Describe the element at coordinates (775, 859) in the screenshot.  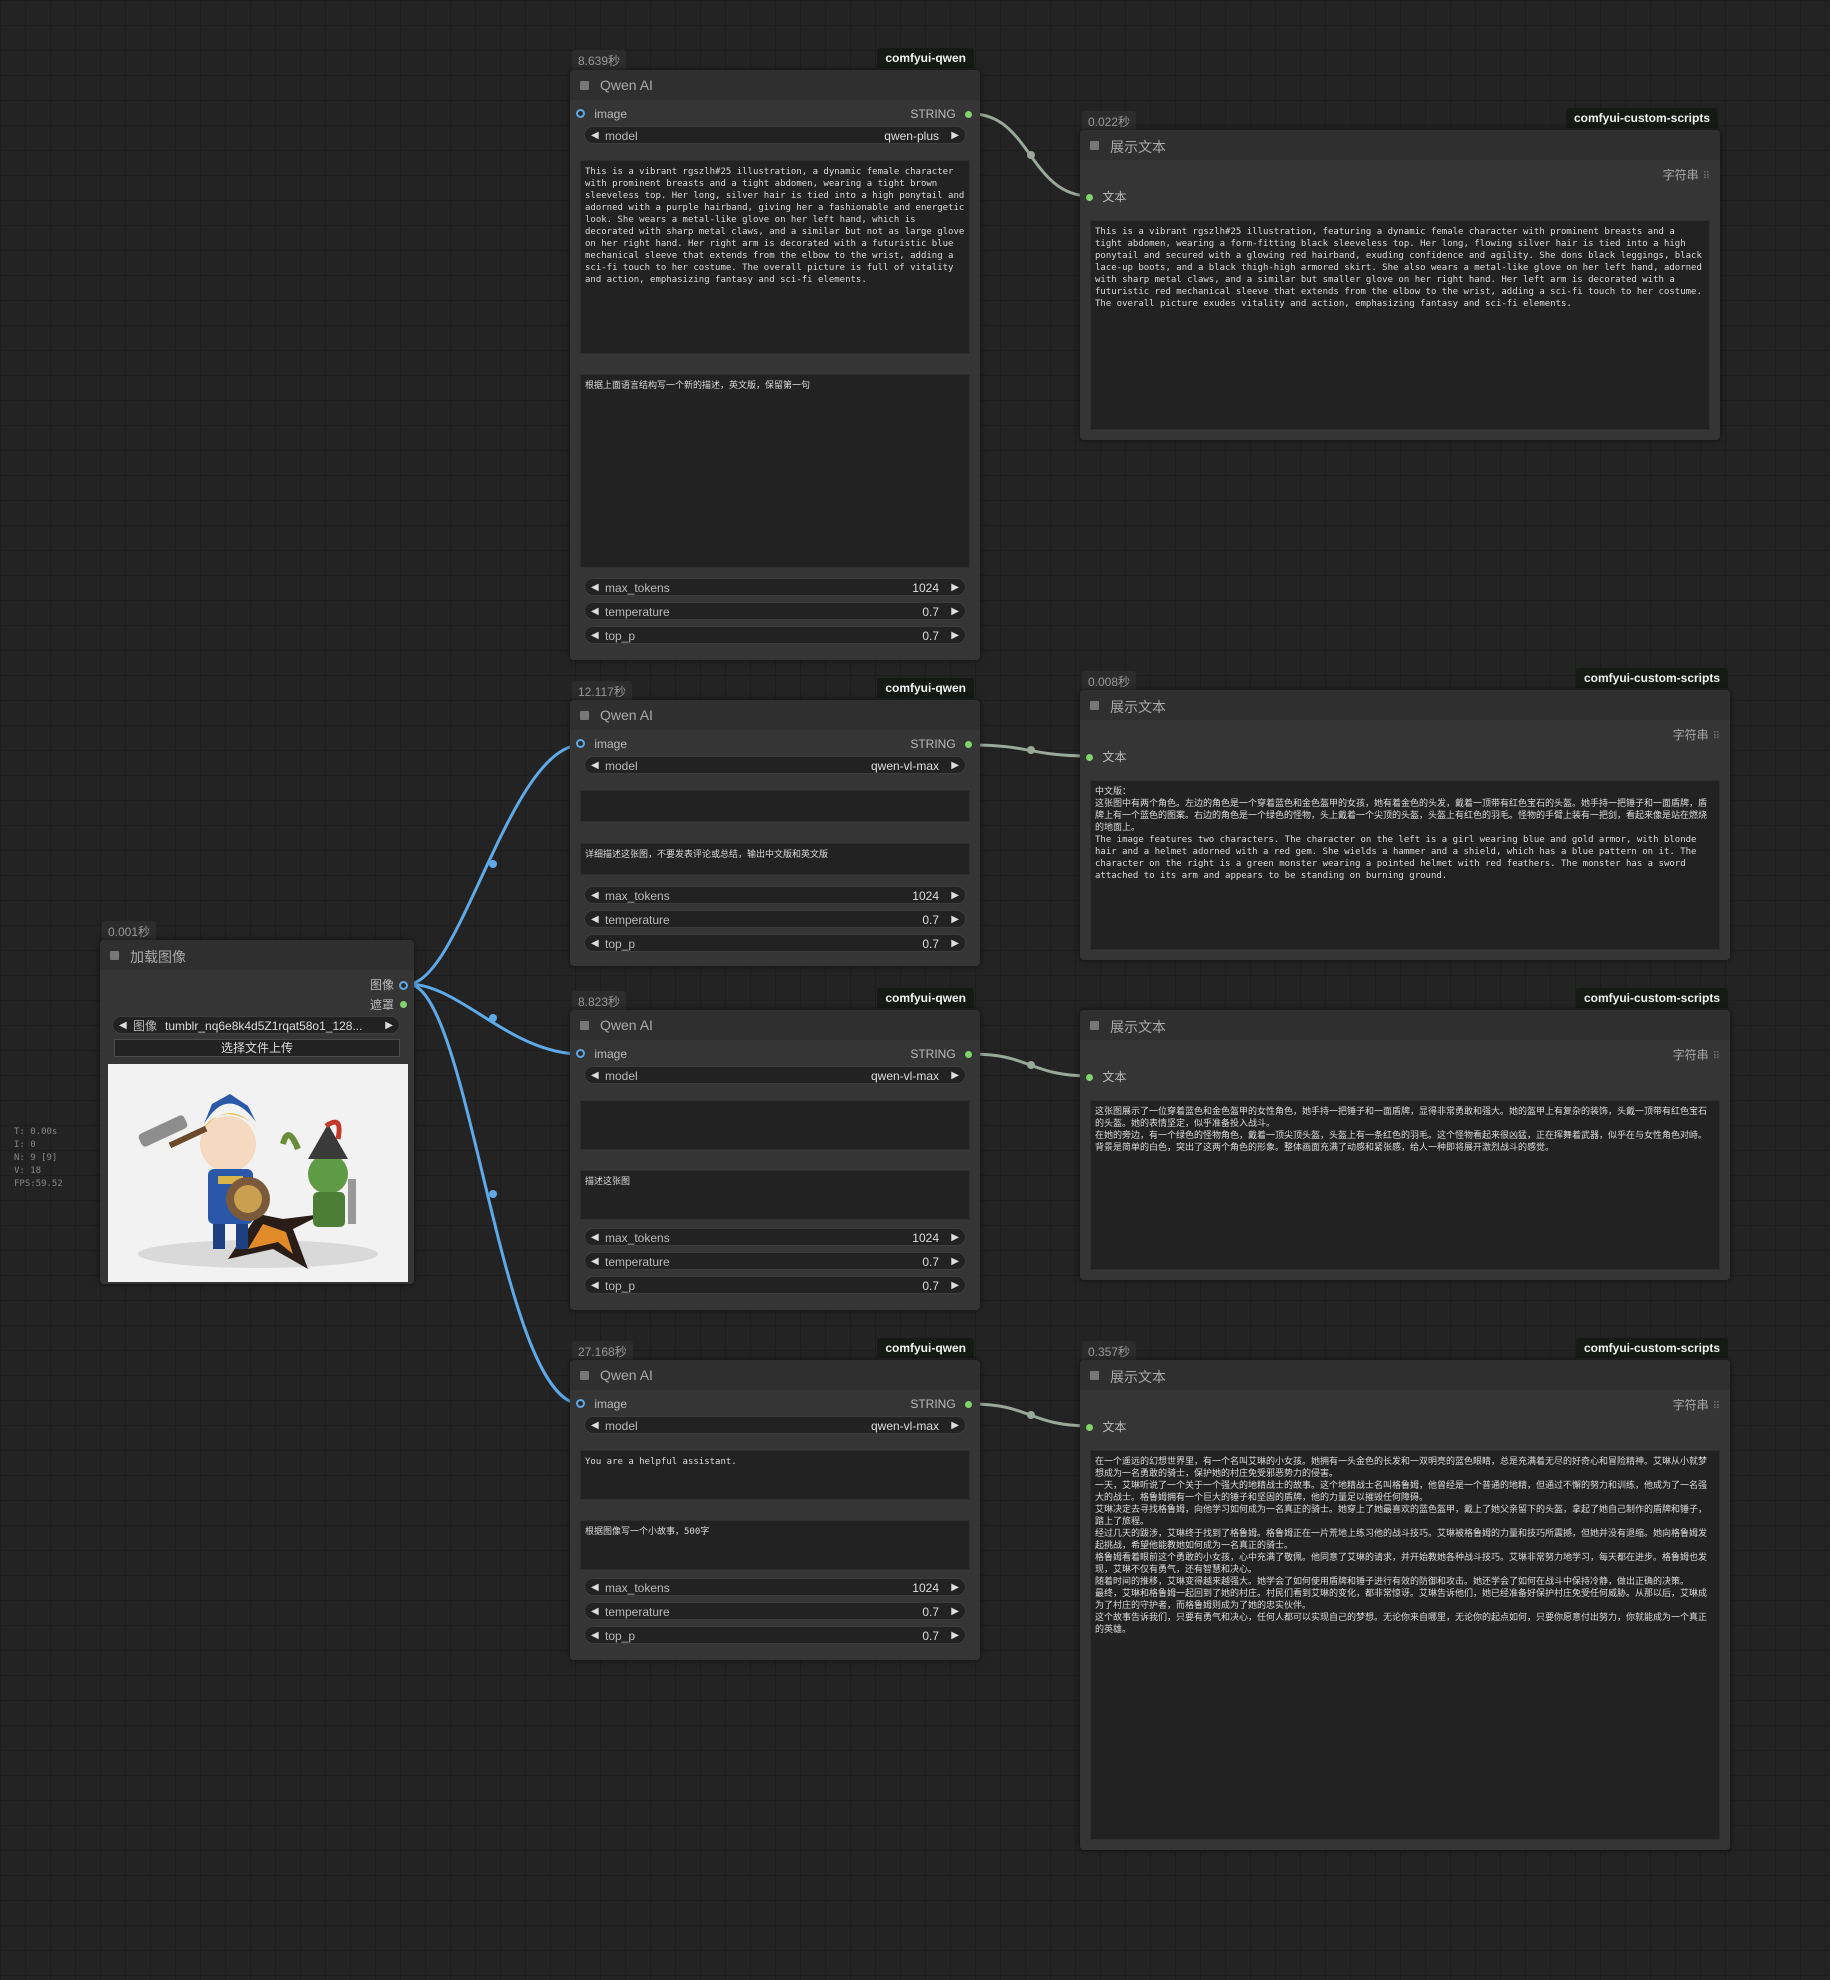
I see `user-prompt-textarea: 详细描述这张图，不要发表评论或总结，输出中文版和英文版` at that location.